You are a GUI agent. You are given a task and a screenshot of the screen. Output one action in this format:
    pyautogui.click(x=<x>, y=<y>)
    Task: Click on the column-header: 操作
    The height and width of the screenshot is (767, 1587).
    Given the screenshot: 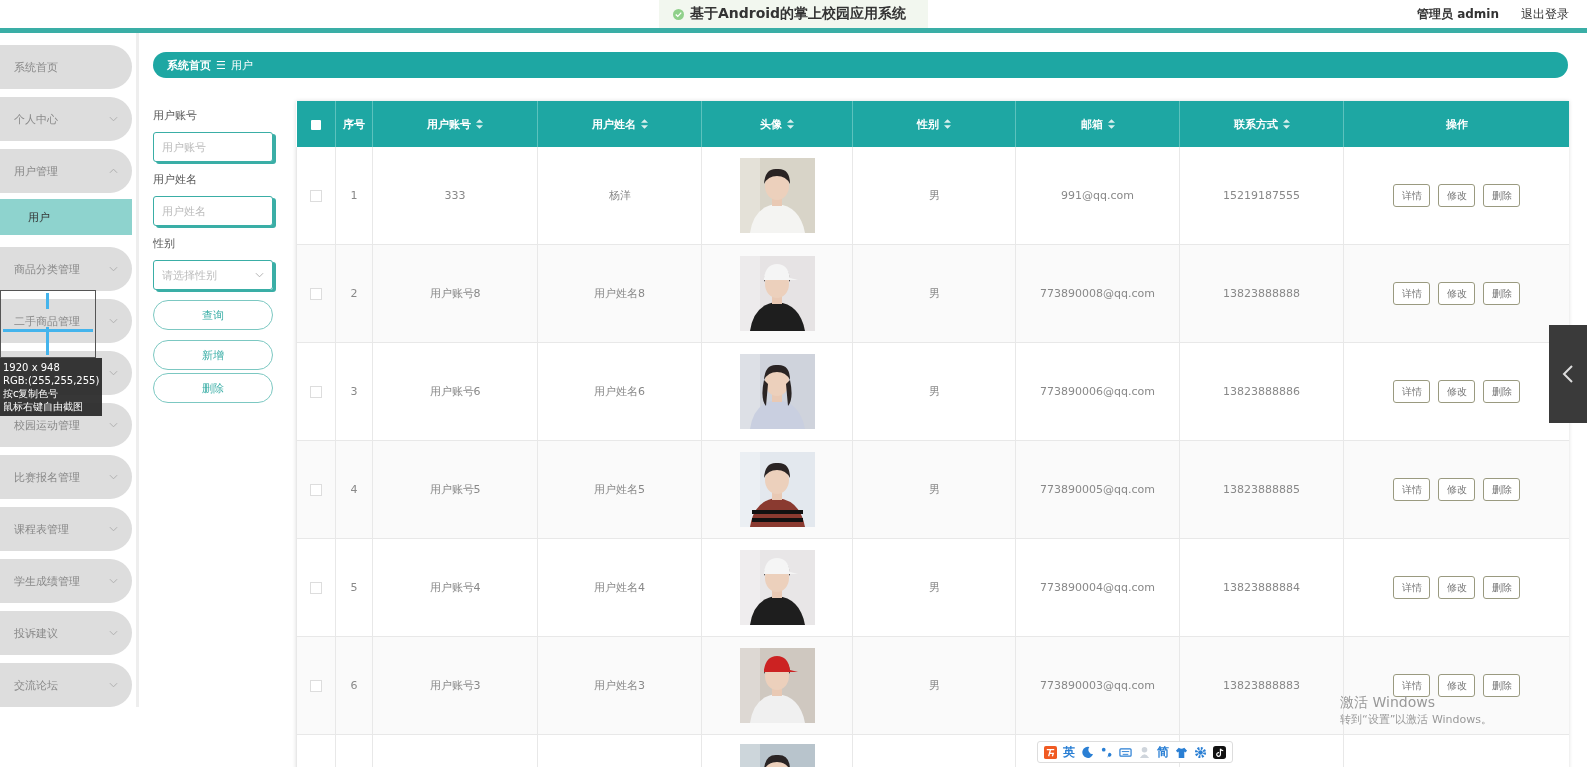 What is the action you would take?
    pyautogui.click(x=1456, y=124)
    